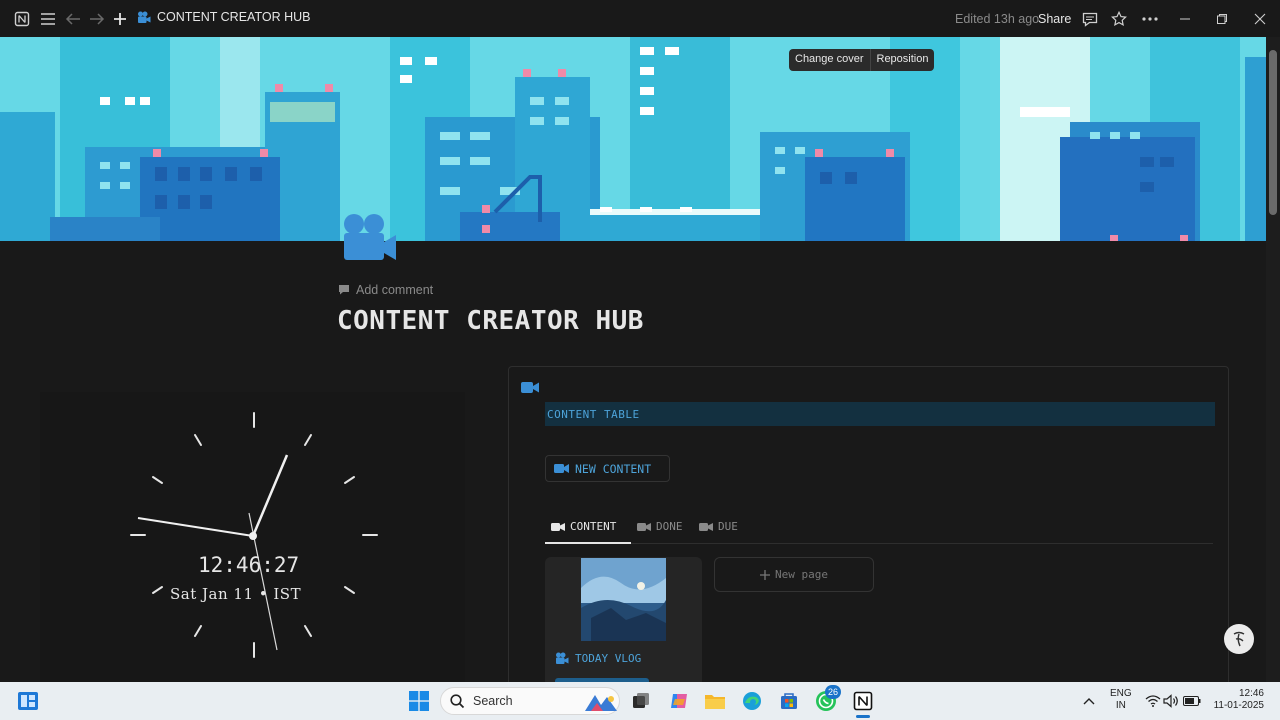 Image resolution: width=1280 pixels, height=720 pixels. I want to click on task-view-icon, so click(641, 701).